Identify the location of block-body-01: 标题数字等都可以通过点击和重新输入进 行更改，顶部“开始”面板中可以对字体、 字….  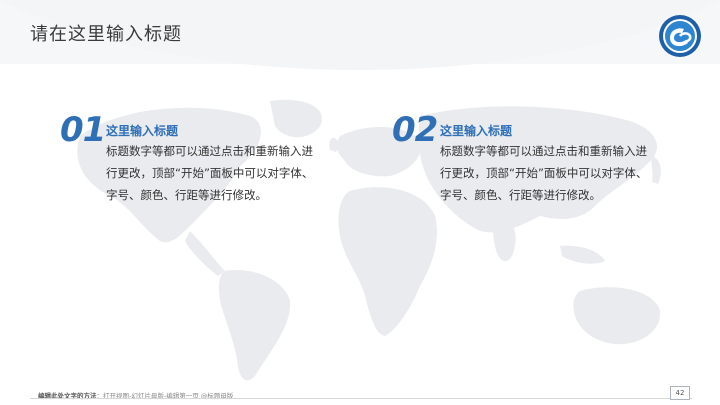
(224, 173).